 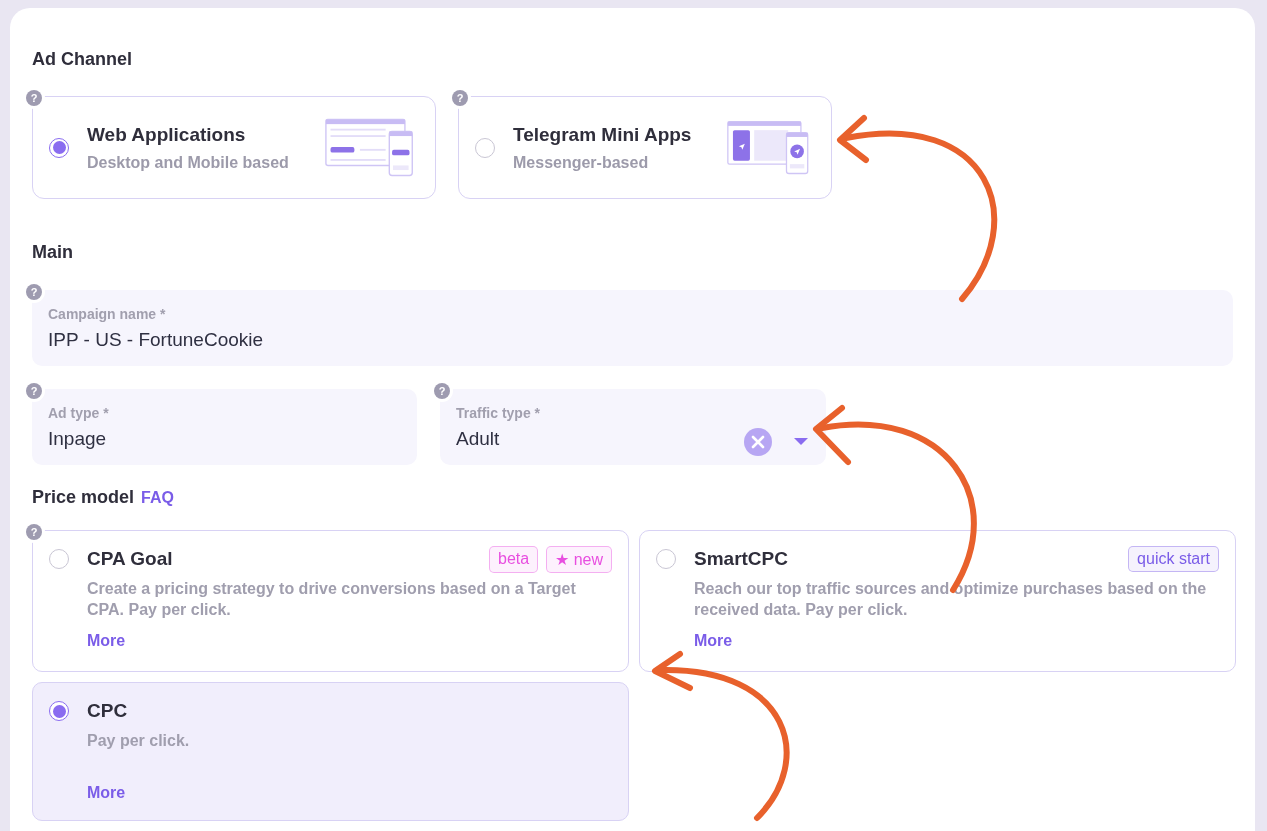 What do you see at coordinates (188, 162) in the screenshot?
I see `option-subtitle: Desktop and Mobile based` at bounding box center [188, 162].